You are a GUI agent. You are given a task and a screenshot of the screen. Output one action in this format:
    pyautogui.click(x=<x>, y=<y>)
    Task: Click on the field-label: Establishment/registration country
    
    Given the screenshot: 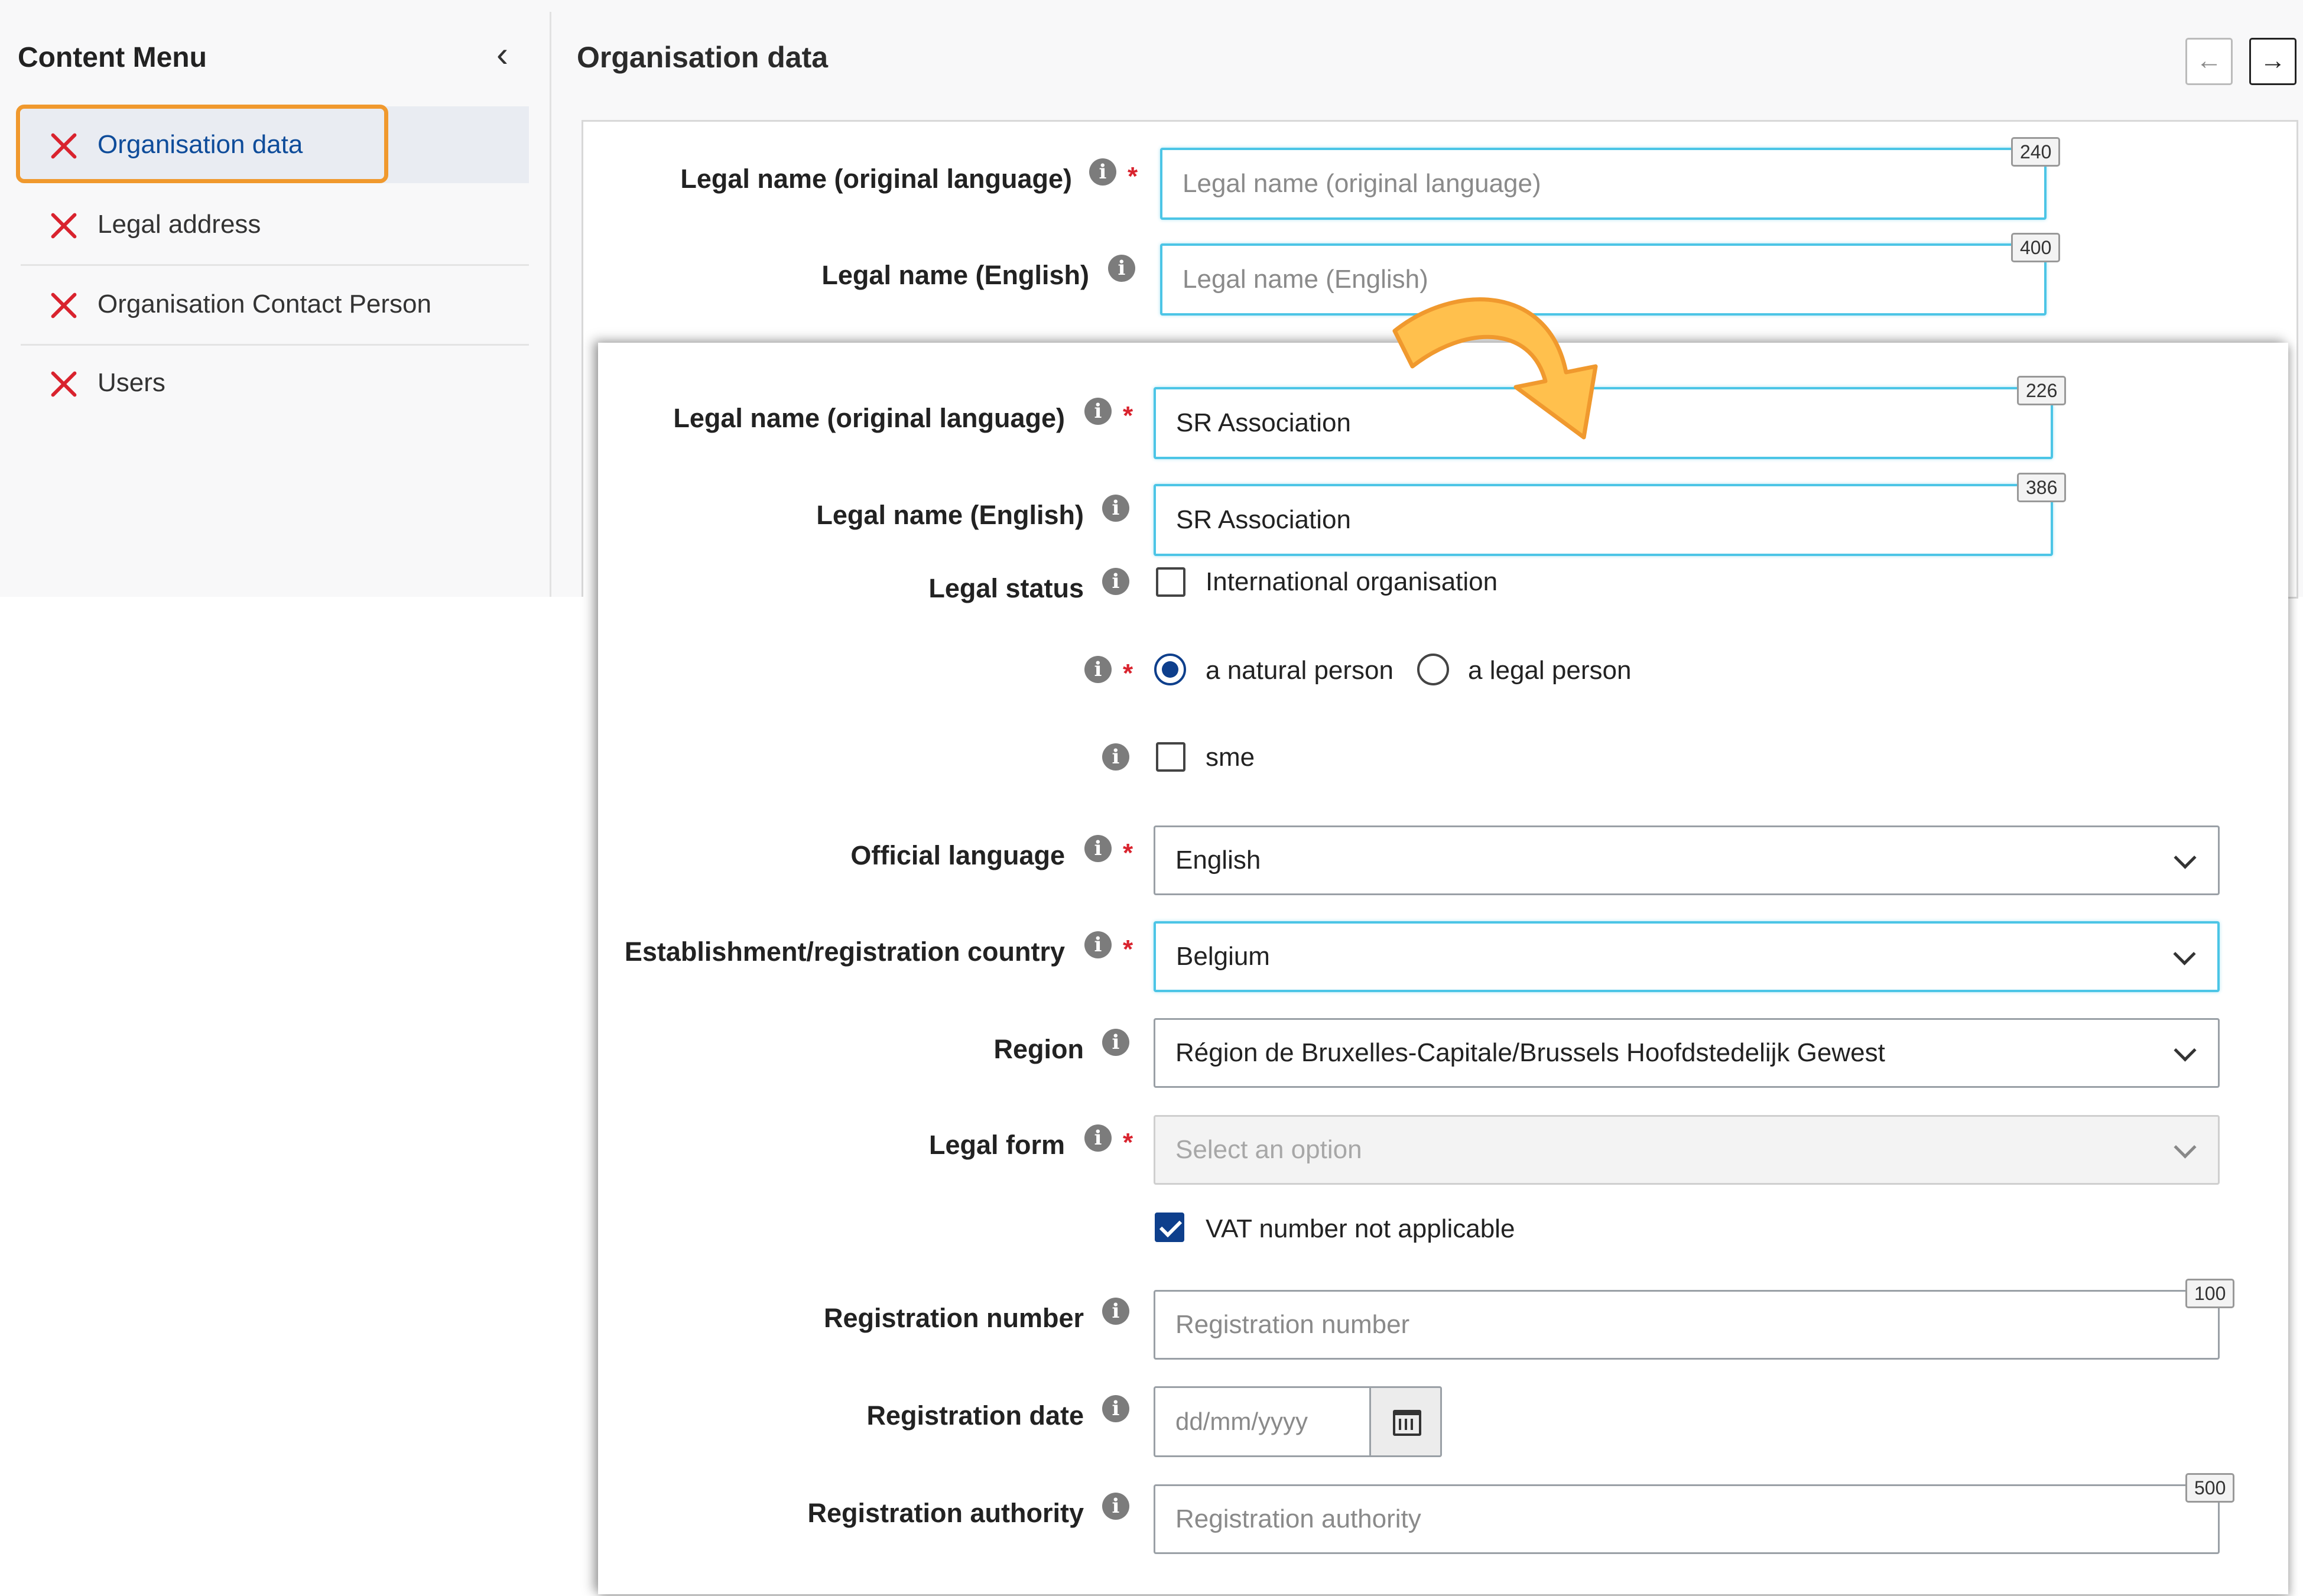 What is the action you would take?
    pyautogui.click(x=845, y=952)
    